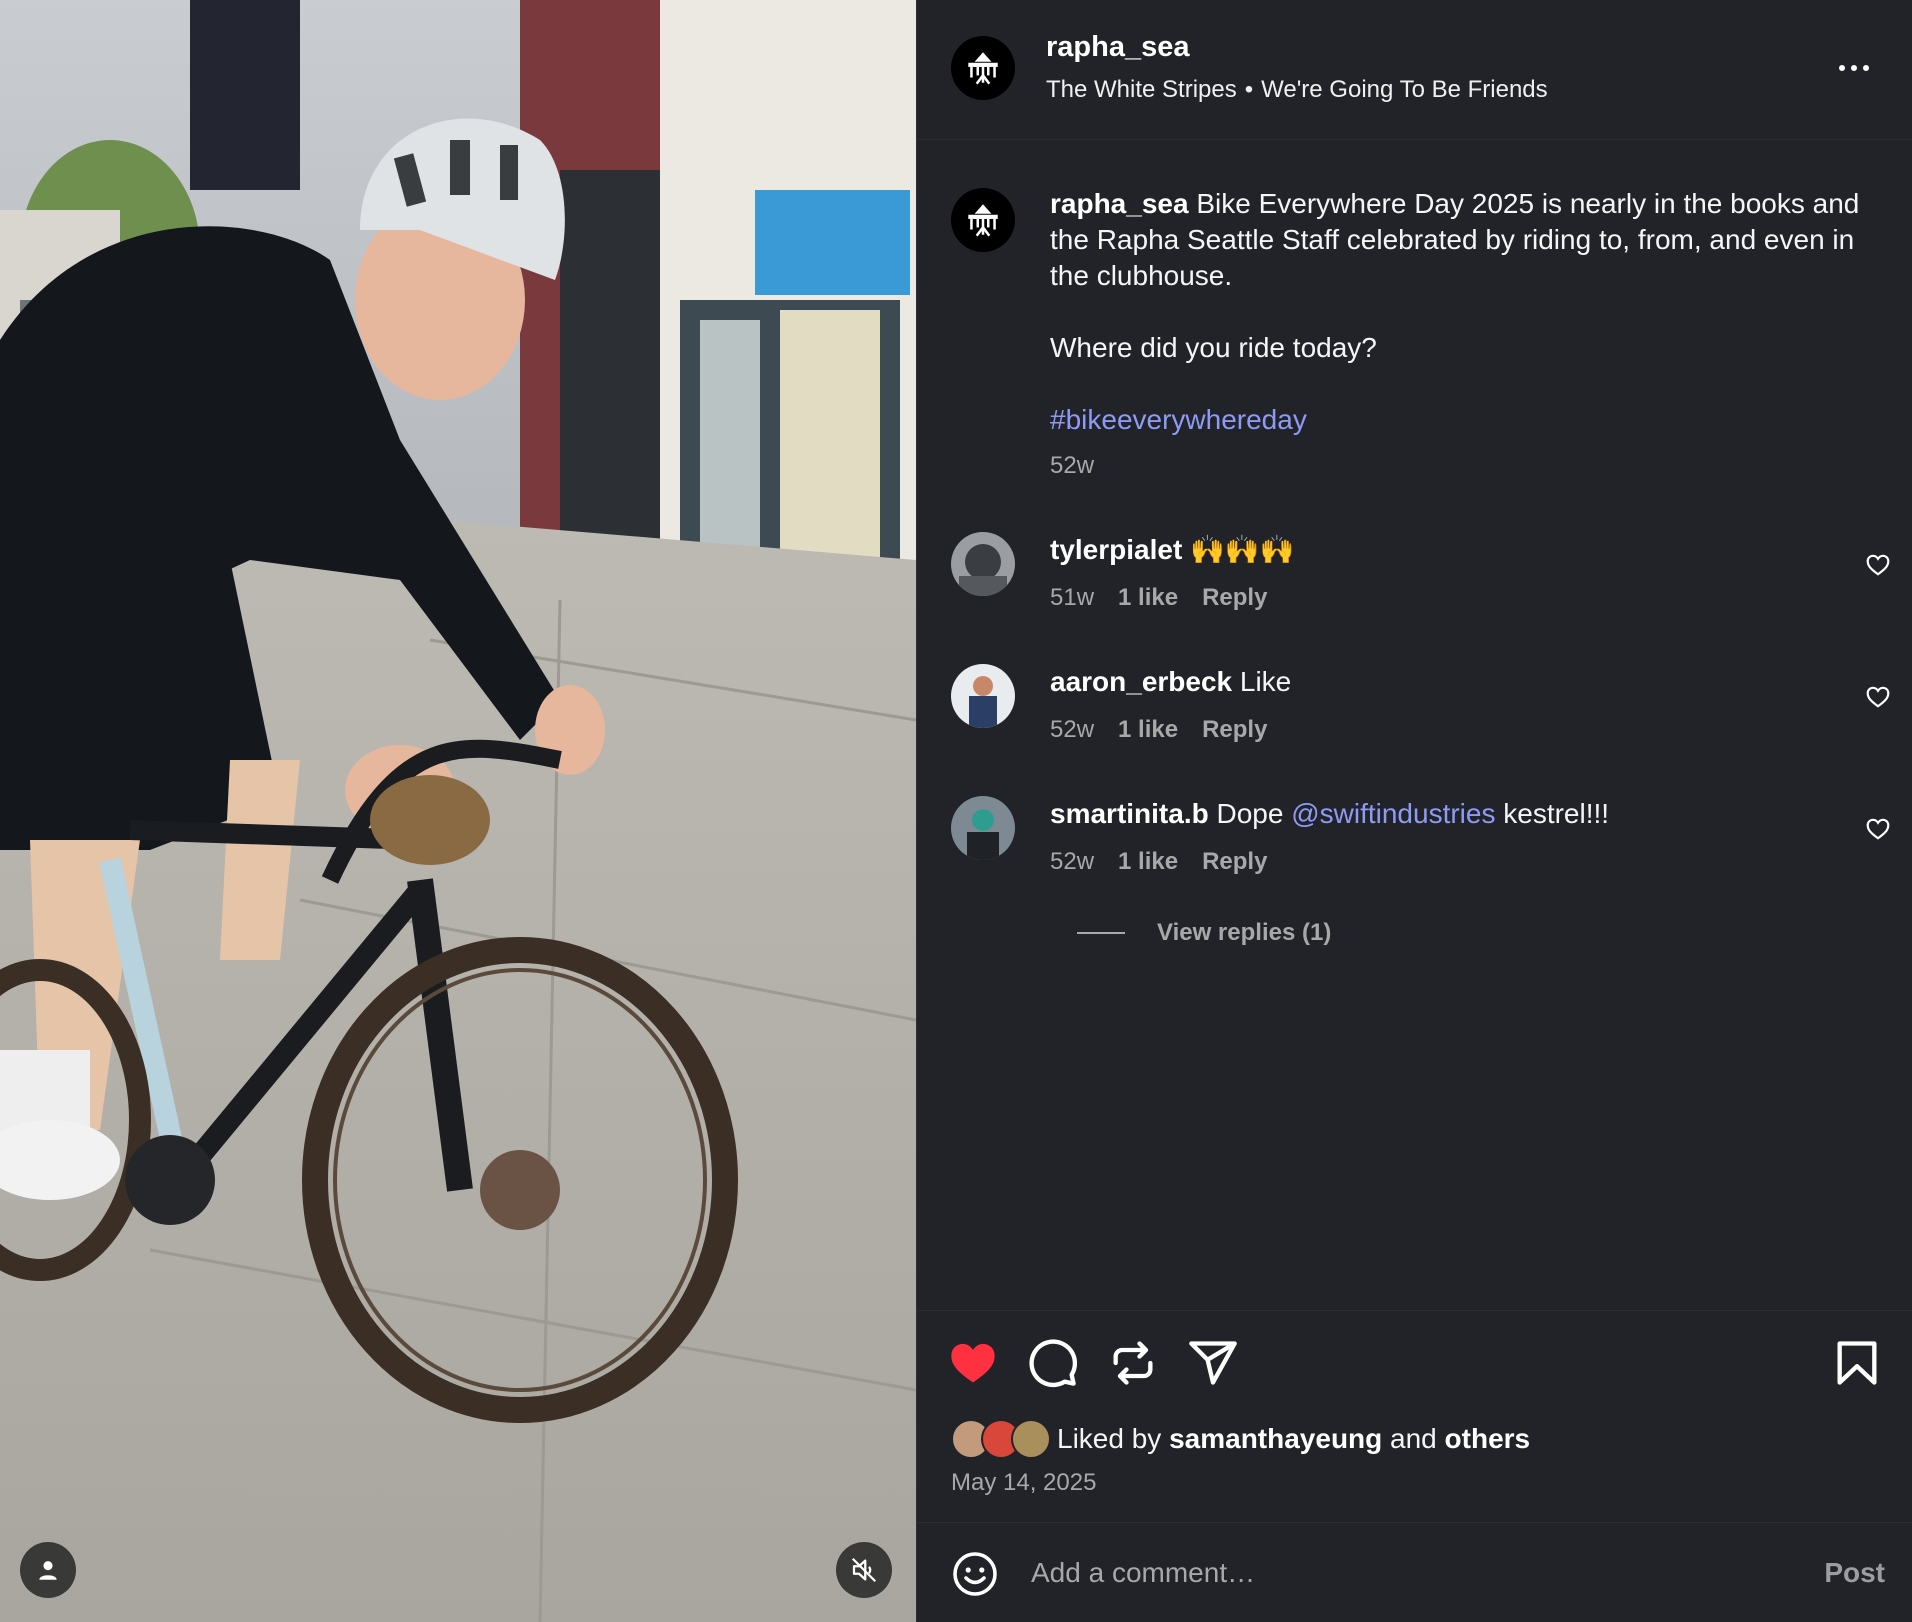 Image resolution: width=1912 pixels, height=1622 pixels. Describe the element at coordinates (1857, 1363) in the screenshot. I see `bookmark-icon` at that location.